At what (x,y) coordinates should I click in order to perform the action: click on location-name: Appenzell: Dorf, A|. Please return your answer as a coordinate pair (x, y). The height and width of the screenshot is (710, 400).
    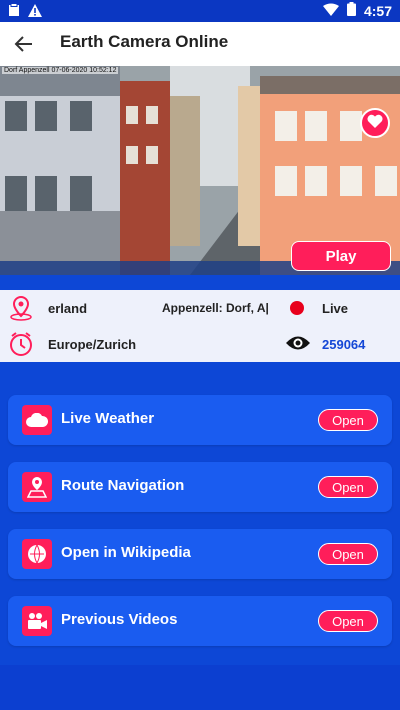
    Looking at the image, I should click on (215, 308).